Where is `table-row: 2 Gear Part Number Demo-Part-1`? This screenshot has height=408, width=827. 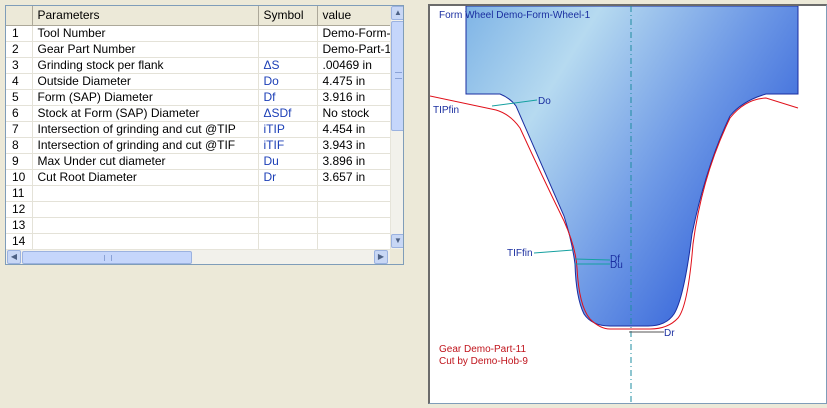 table-row: 2 Gear Part Number Demo-Part-1 is located at coordinates (198, 49).